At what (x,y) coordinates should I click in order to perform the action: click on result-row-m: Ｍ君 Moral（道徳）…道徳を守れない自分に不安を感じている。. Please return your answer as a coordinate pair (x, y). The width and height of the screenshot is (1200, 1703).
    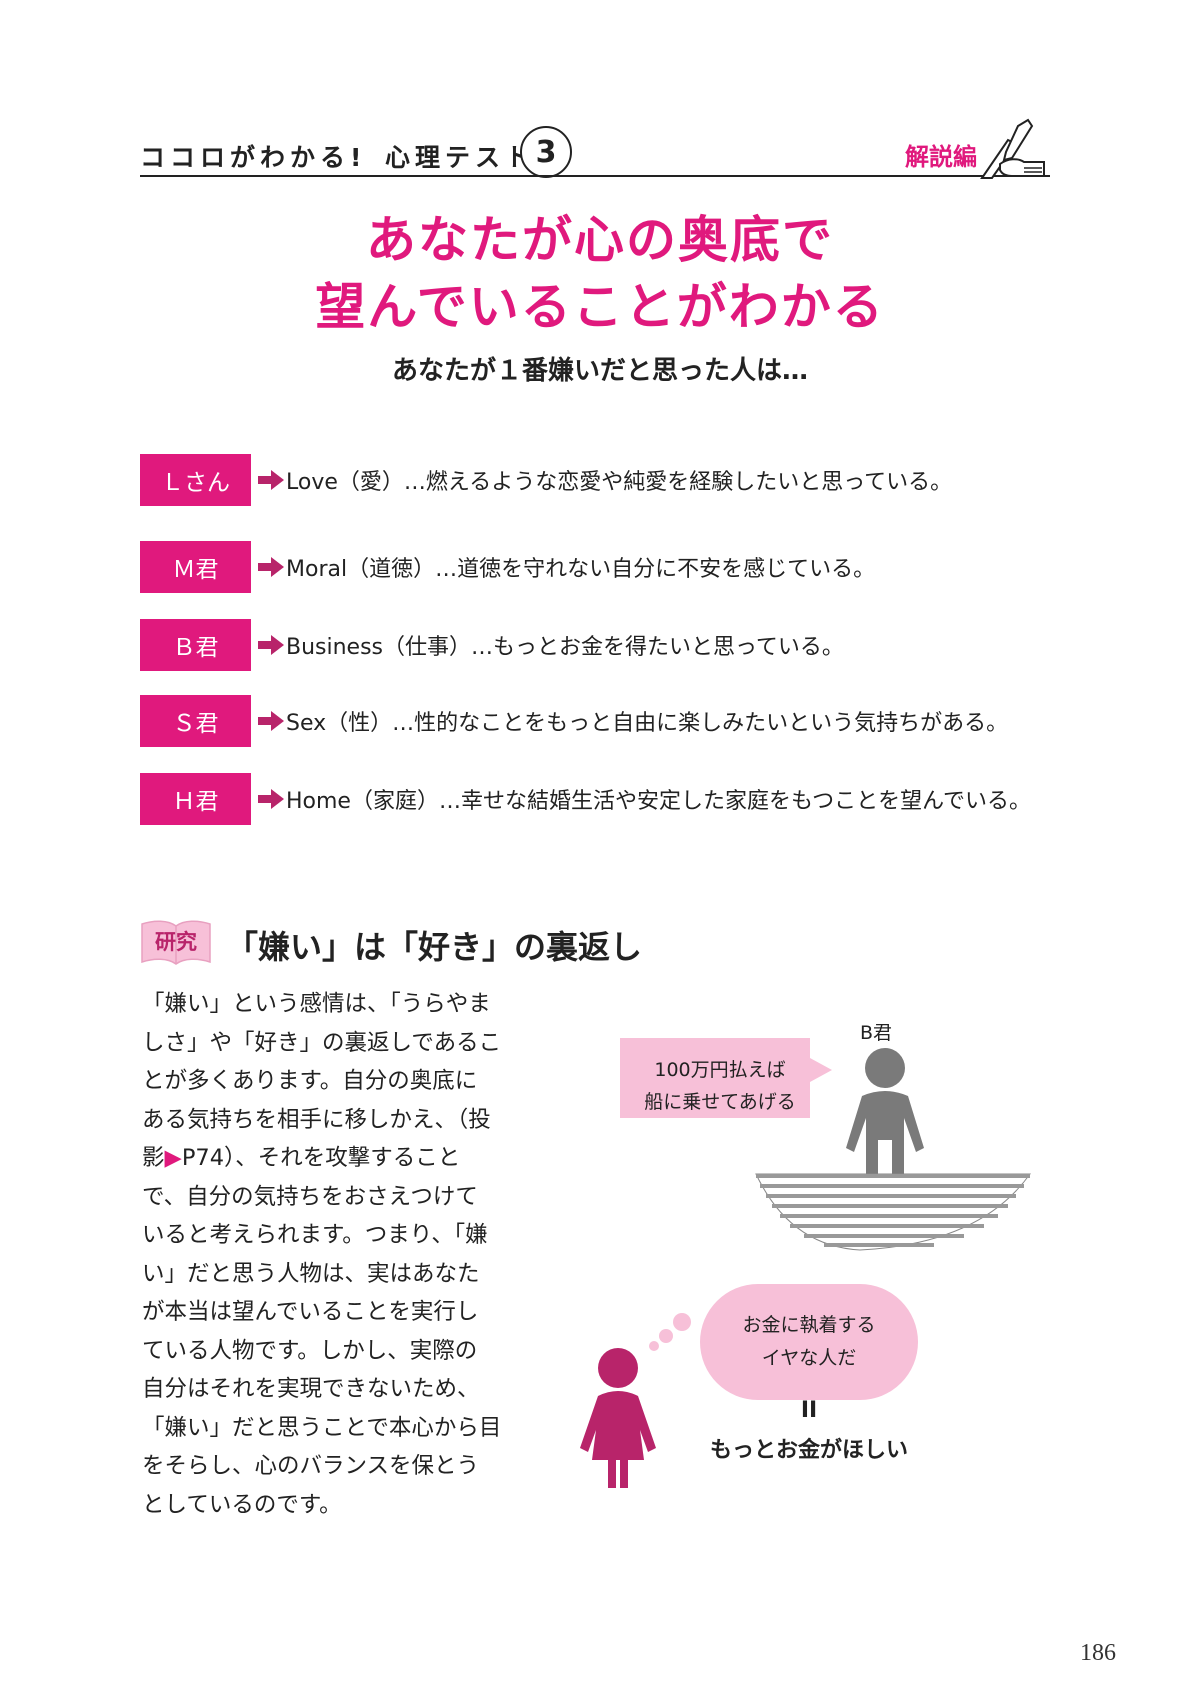
    Looking at the image, I should click on (620, 567).